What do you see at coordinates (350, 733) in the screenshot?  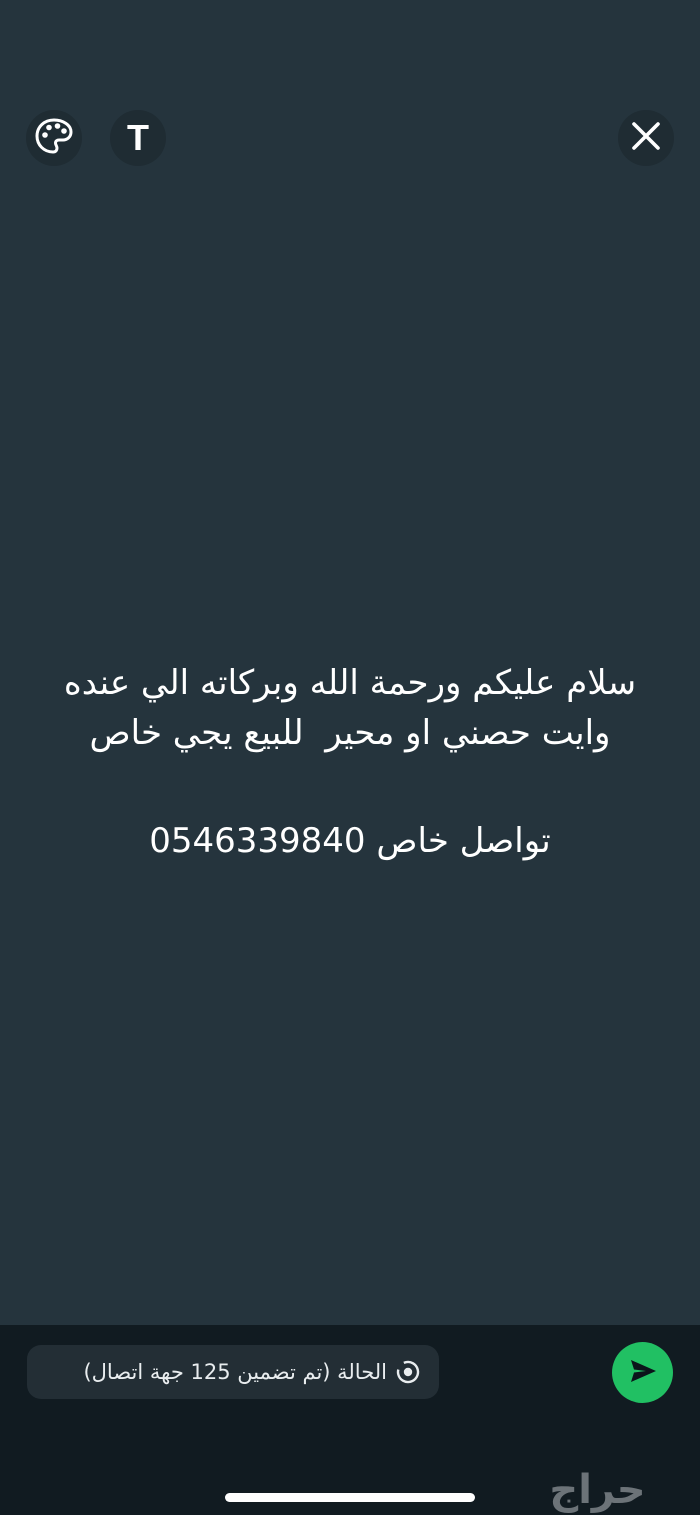 I see `status-text-line: وايت حصني او محير للبيع يجي خاص` at bounding box center [350, 733].